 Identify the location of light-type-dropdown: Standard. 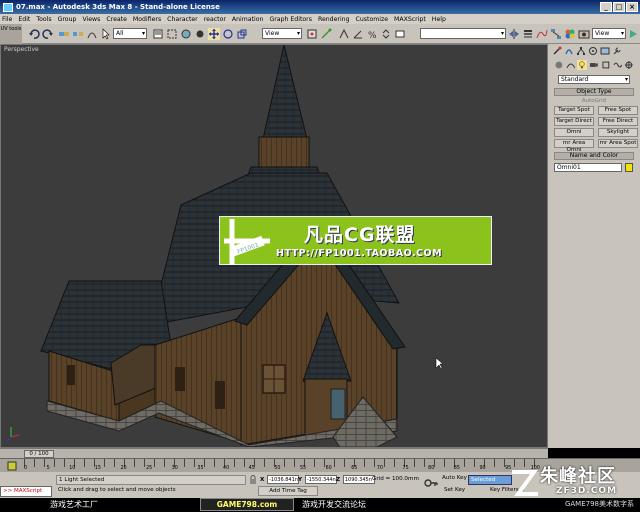
(594, 79).